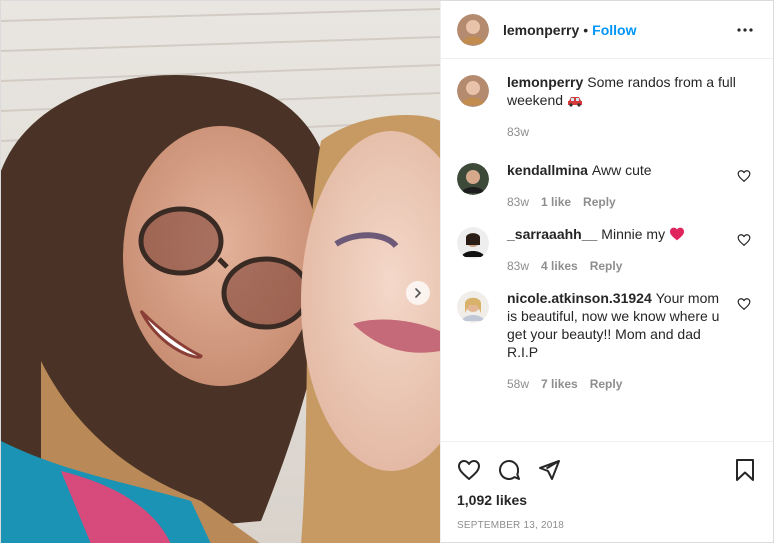  What do you see at coordinates (559, 384) in the screenshot?
I see `comment-likes: 7 likes` at bounding box center [559, 384].